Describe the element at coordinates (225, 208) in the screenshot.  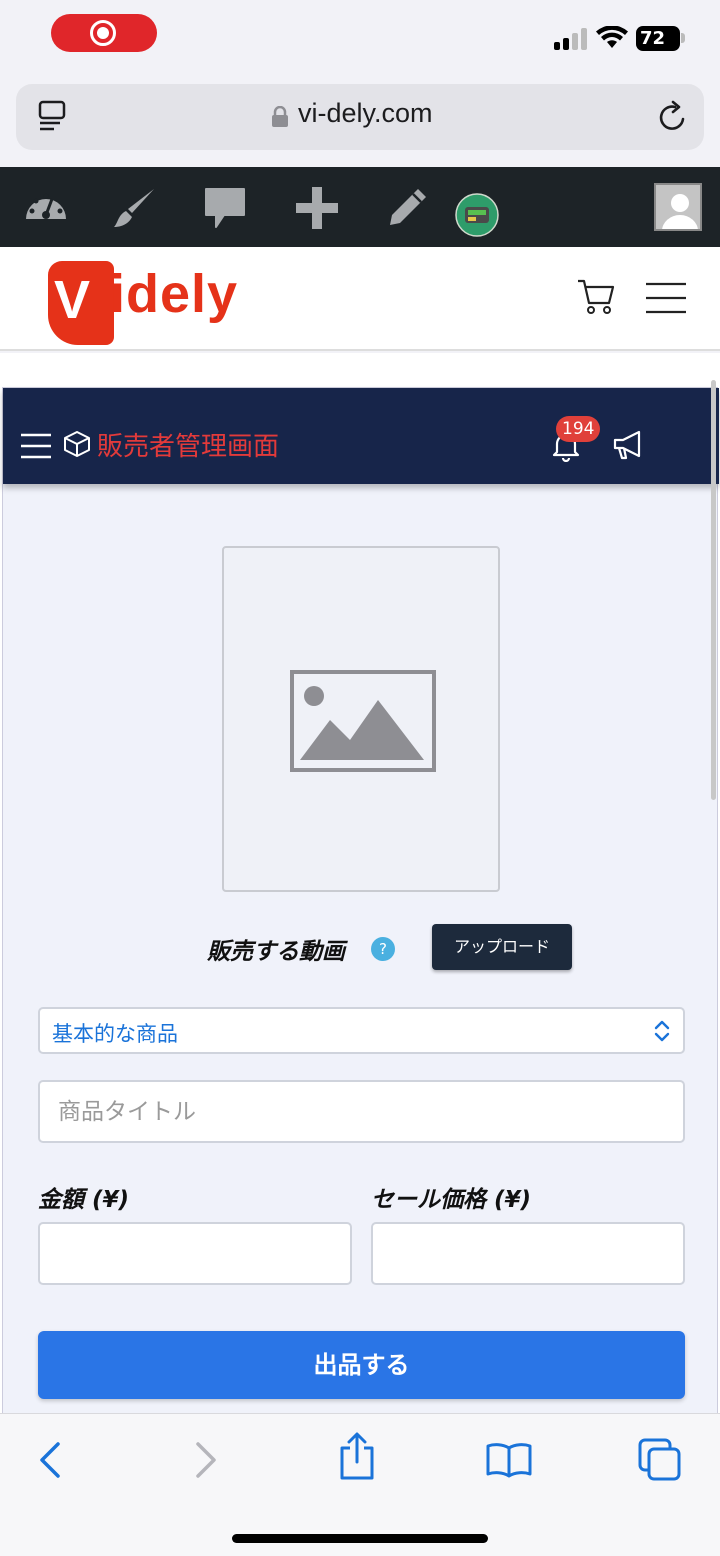
I see `comments-icon` at that location.